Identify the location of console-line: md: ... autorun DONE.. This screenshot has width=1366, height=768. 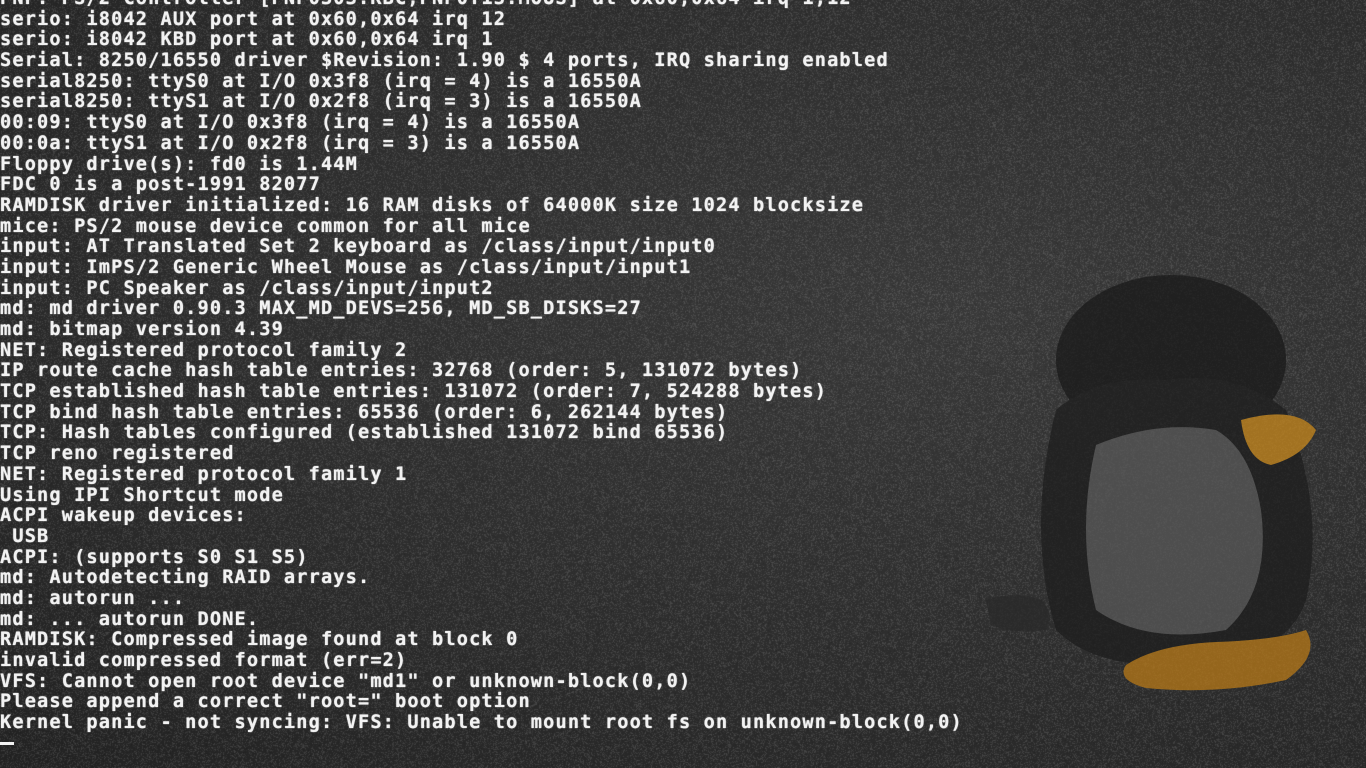
(481, 620).